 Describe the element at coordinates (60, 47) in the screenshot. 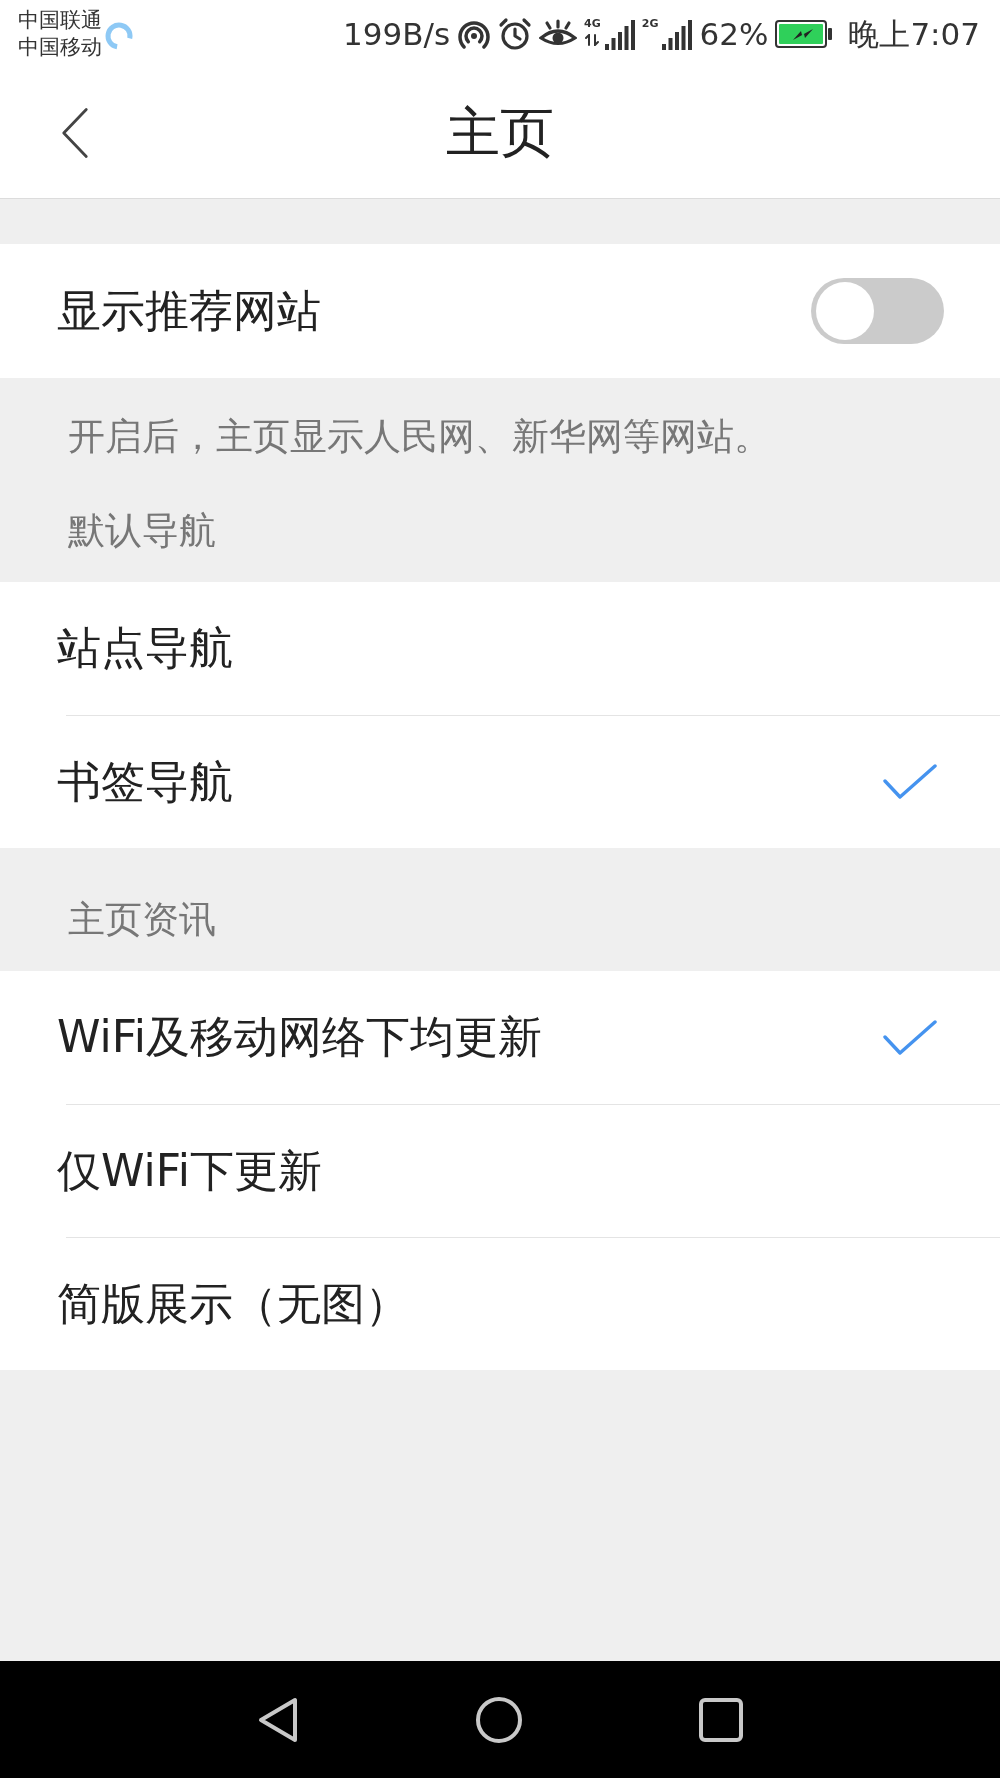

I see `carrier-name: 中国移动` at that location.